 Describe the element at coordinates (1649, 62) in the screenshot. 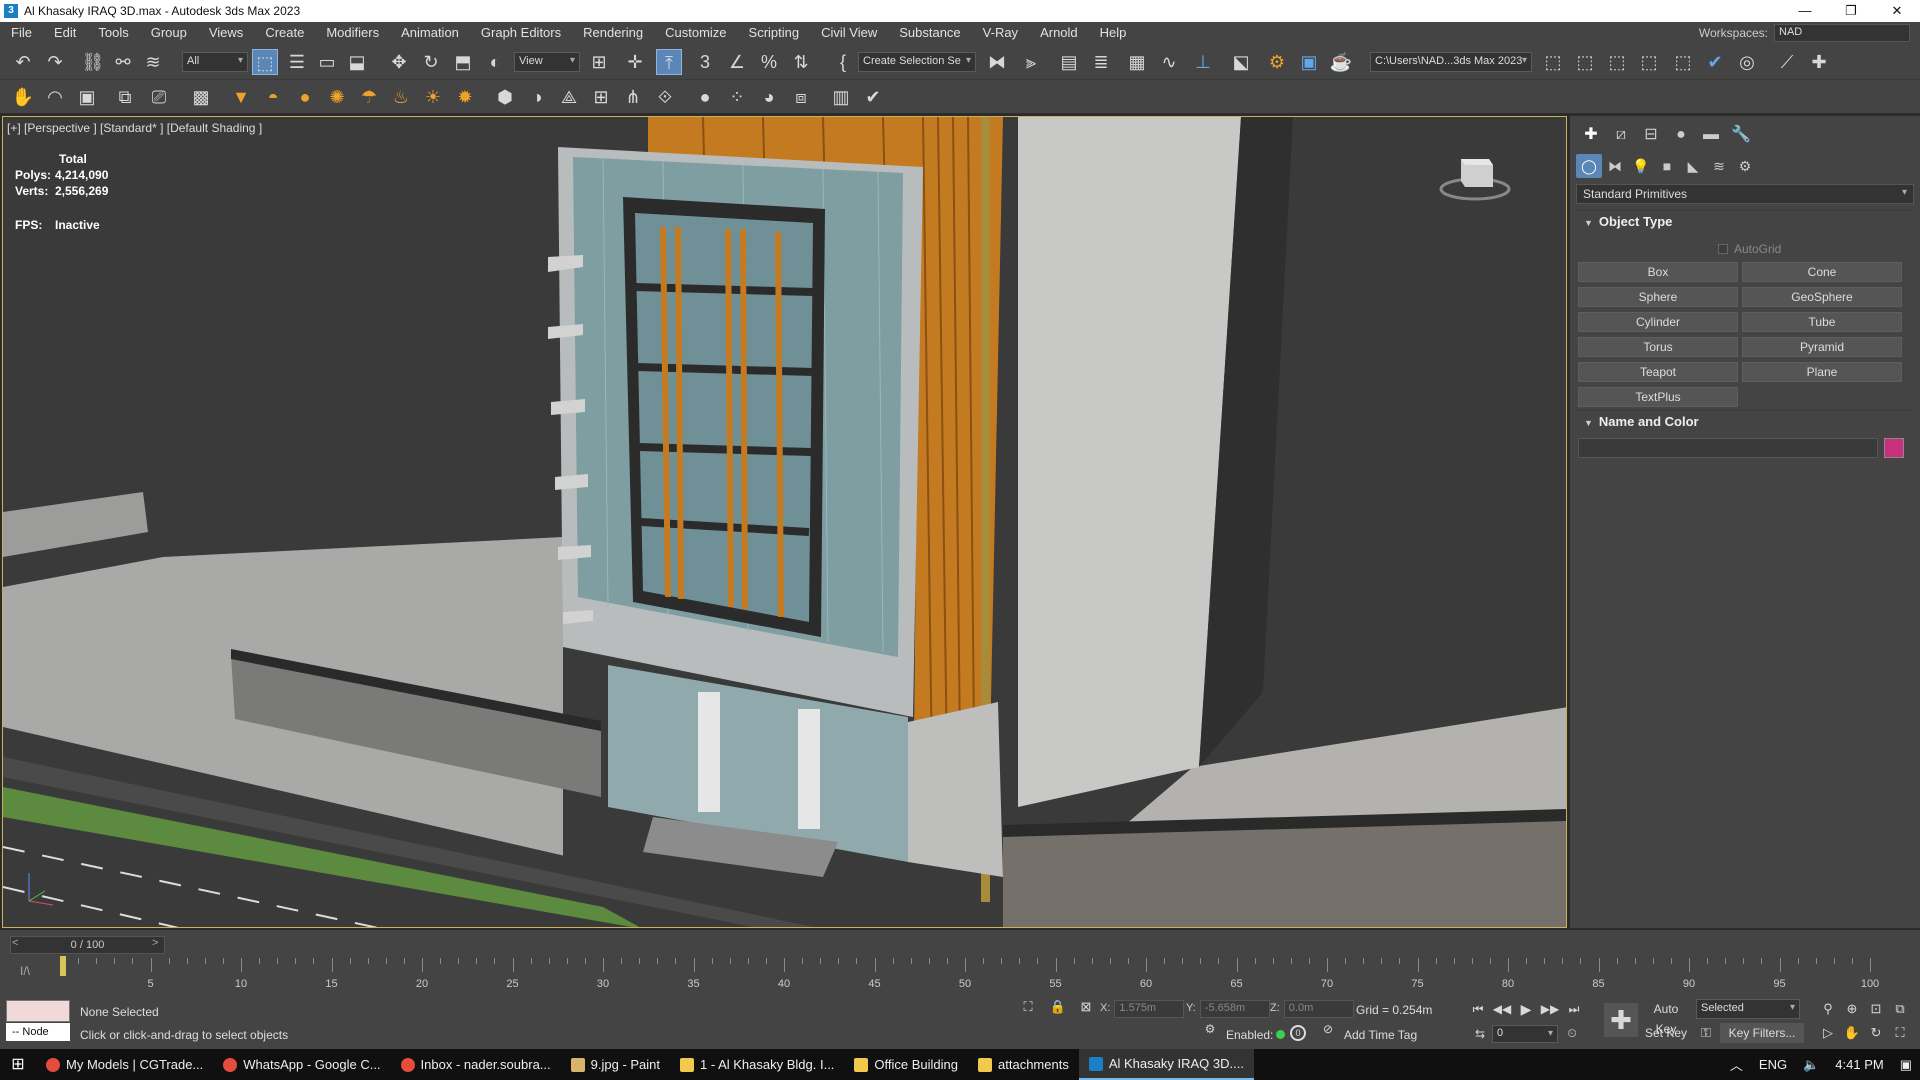

I see `tool-d-icon: ⬚` at that location.